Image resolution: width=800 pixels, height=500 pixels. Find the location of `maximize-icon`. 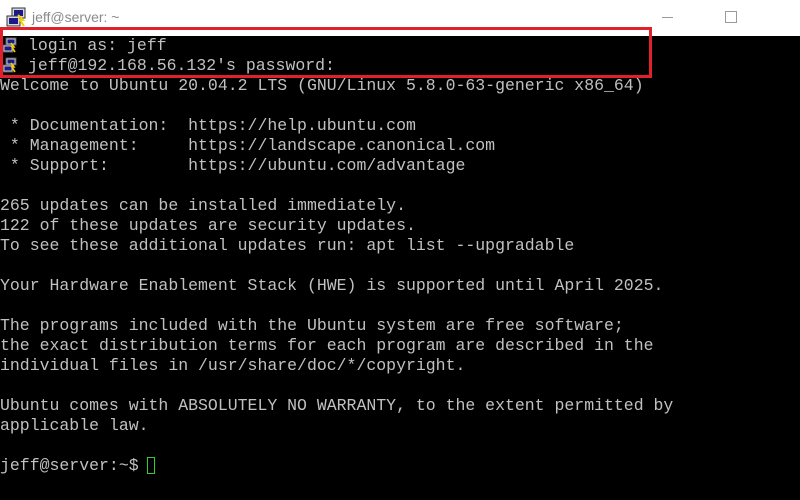

maximize-icon is located at coordinates (731, 17).